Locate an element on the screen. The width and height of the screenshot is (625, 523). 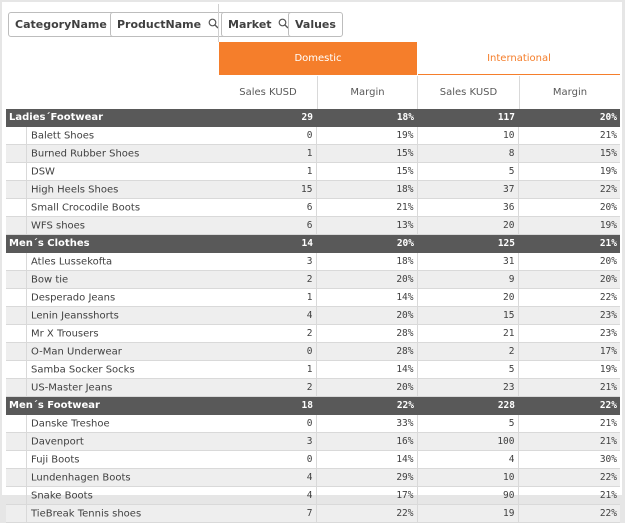
dimension-label: CategoryName is located at coordinates (61, 24).